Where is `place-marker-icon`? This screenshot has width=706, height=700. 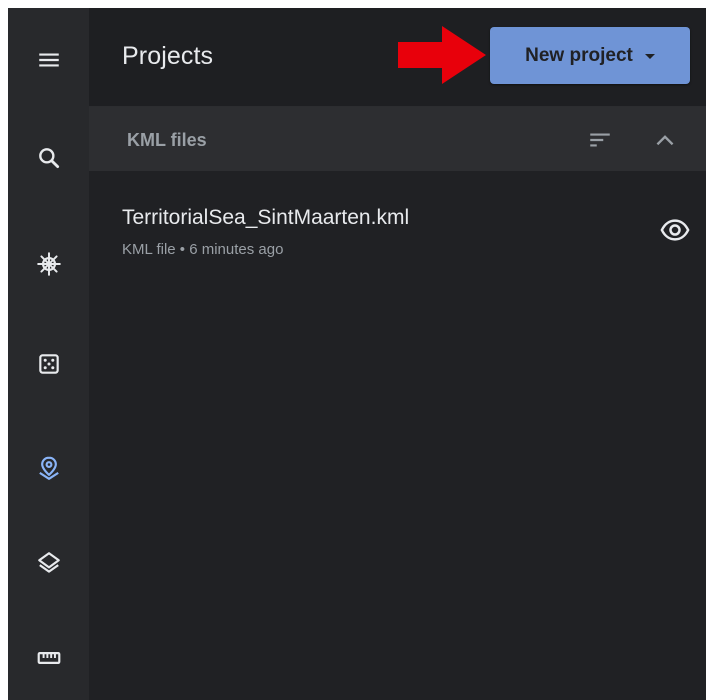
place-marker-icon is located at coordinates (48, 468).